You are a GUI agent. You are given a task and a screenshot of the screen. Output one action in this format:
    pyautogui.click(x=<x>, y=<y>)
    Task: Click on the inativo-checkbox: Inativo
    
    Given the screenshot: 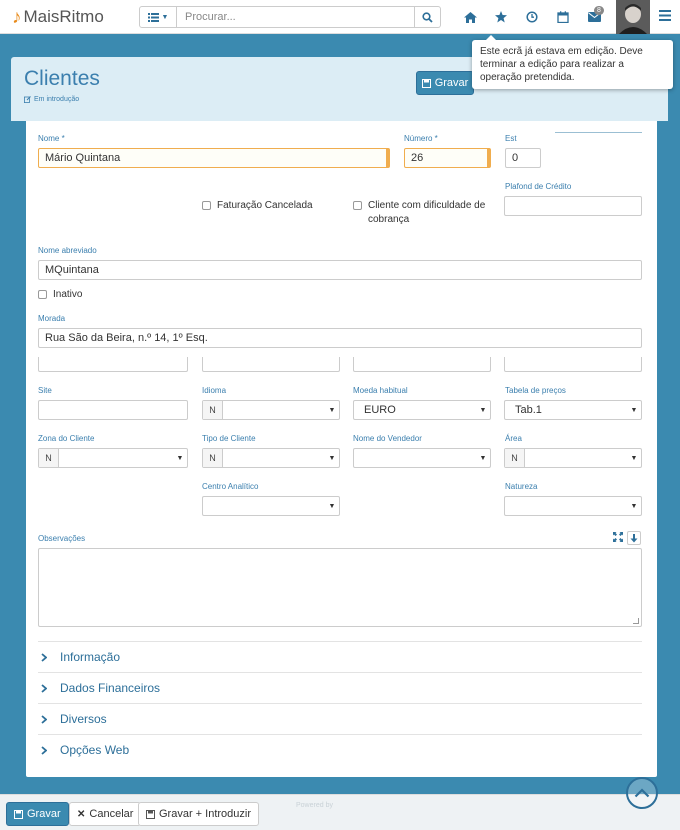 What is the action you would take?
    pyautogui.click(x=60, y=295)
    